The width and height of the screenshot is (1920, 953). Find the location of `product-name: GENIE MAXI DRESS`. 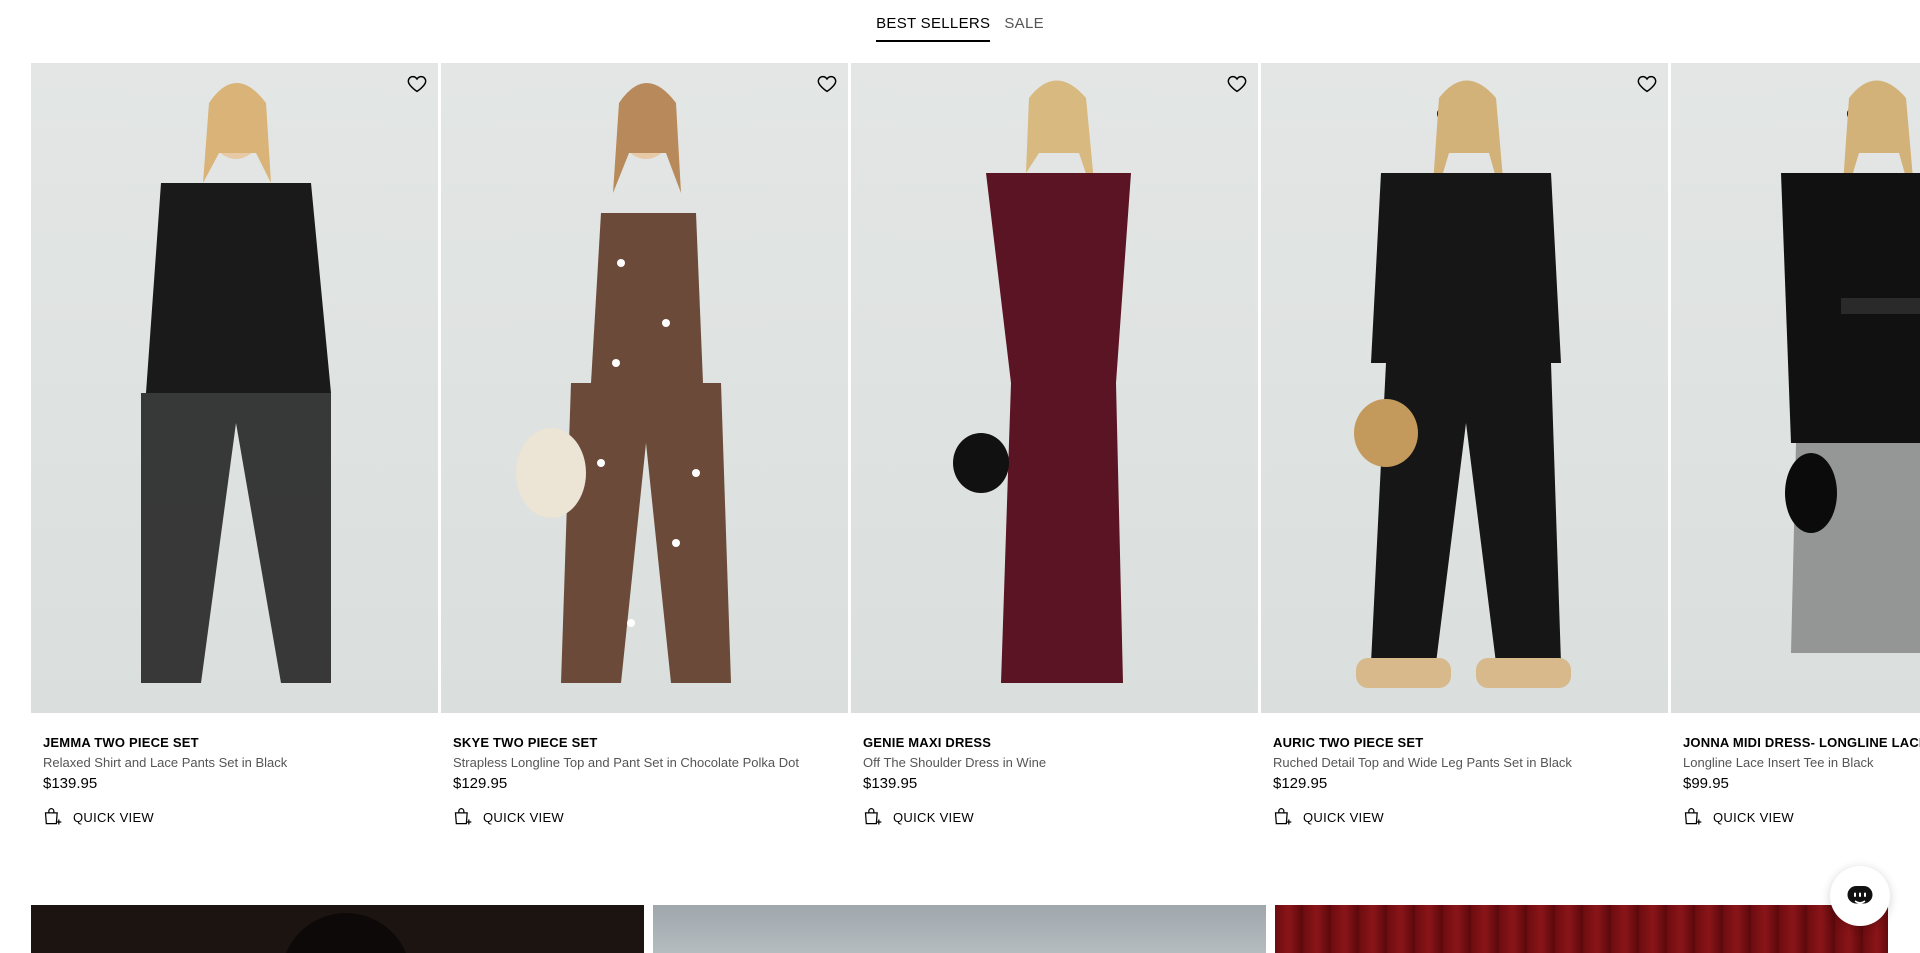

product-name: GENIE MAXI DRESS is located at coordinates (1054, 743).